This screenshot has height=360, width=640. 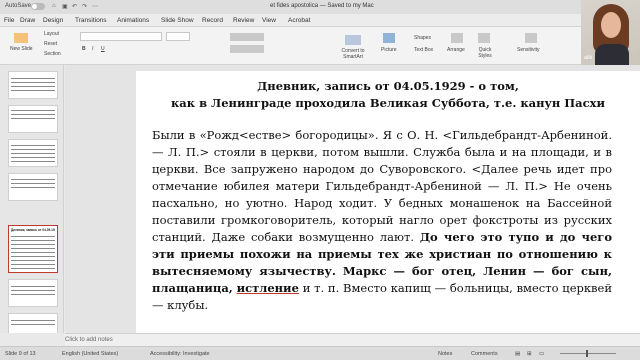 I want to click on reset-button: Reset, so click(x=50, y=44).